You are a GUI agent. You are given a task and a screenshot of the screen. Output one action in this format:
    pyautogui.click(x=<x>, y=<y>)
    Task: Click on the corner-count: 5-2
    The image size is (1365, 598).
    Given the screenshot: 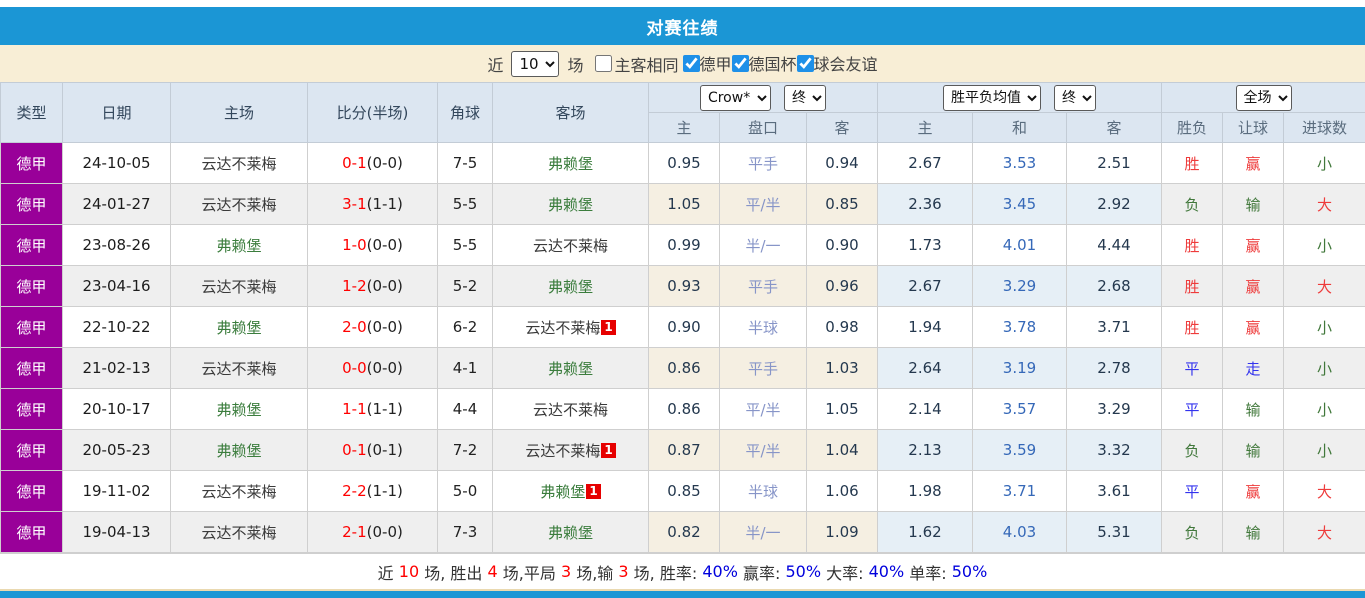 What is the action you would take?
    pyautogui.click(x=465, y=286)
    